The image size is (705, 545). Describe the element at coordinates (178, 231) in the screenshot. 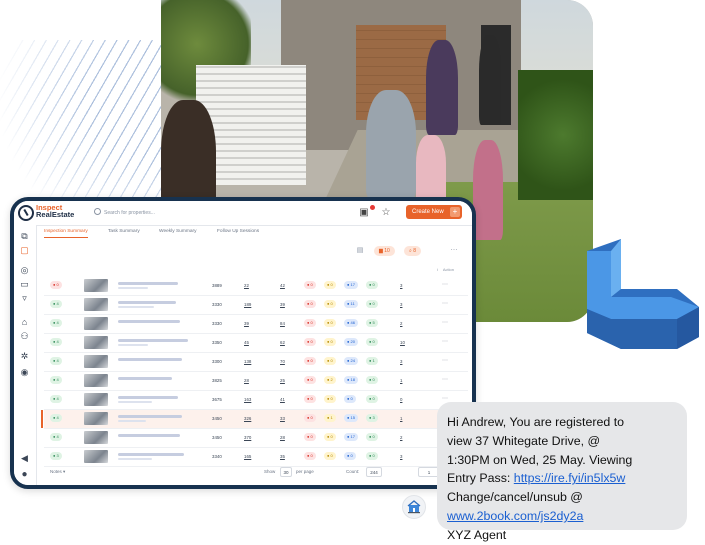

I see `tab-weekly-summary: Weekly Summary` at that location.